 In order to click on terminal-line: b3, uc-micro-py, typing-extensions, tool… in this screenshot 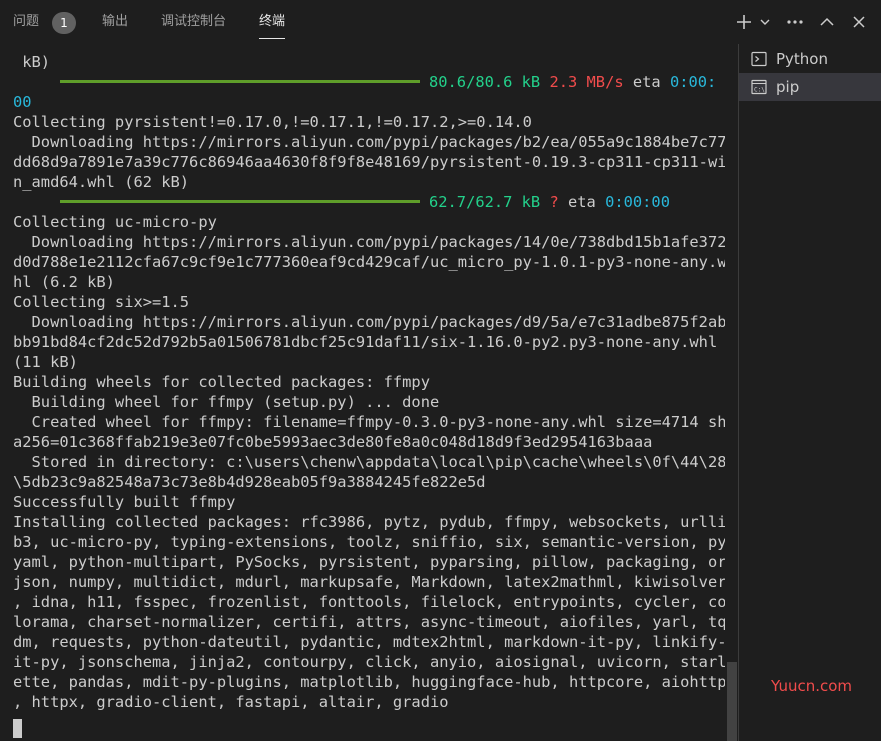, I will do `click(369, 542)`.